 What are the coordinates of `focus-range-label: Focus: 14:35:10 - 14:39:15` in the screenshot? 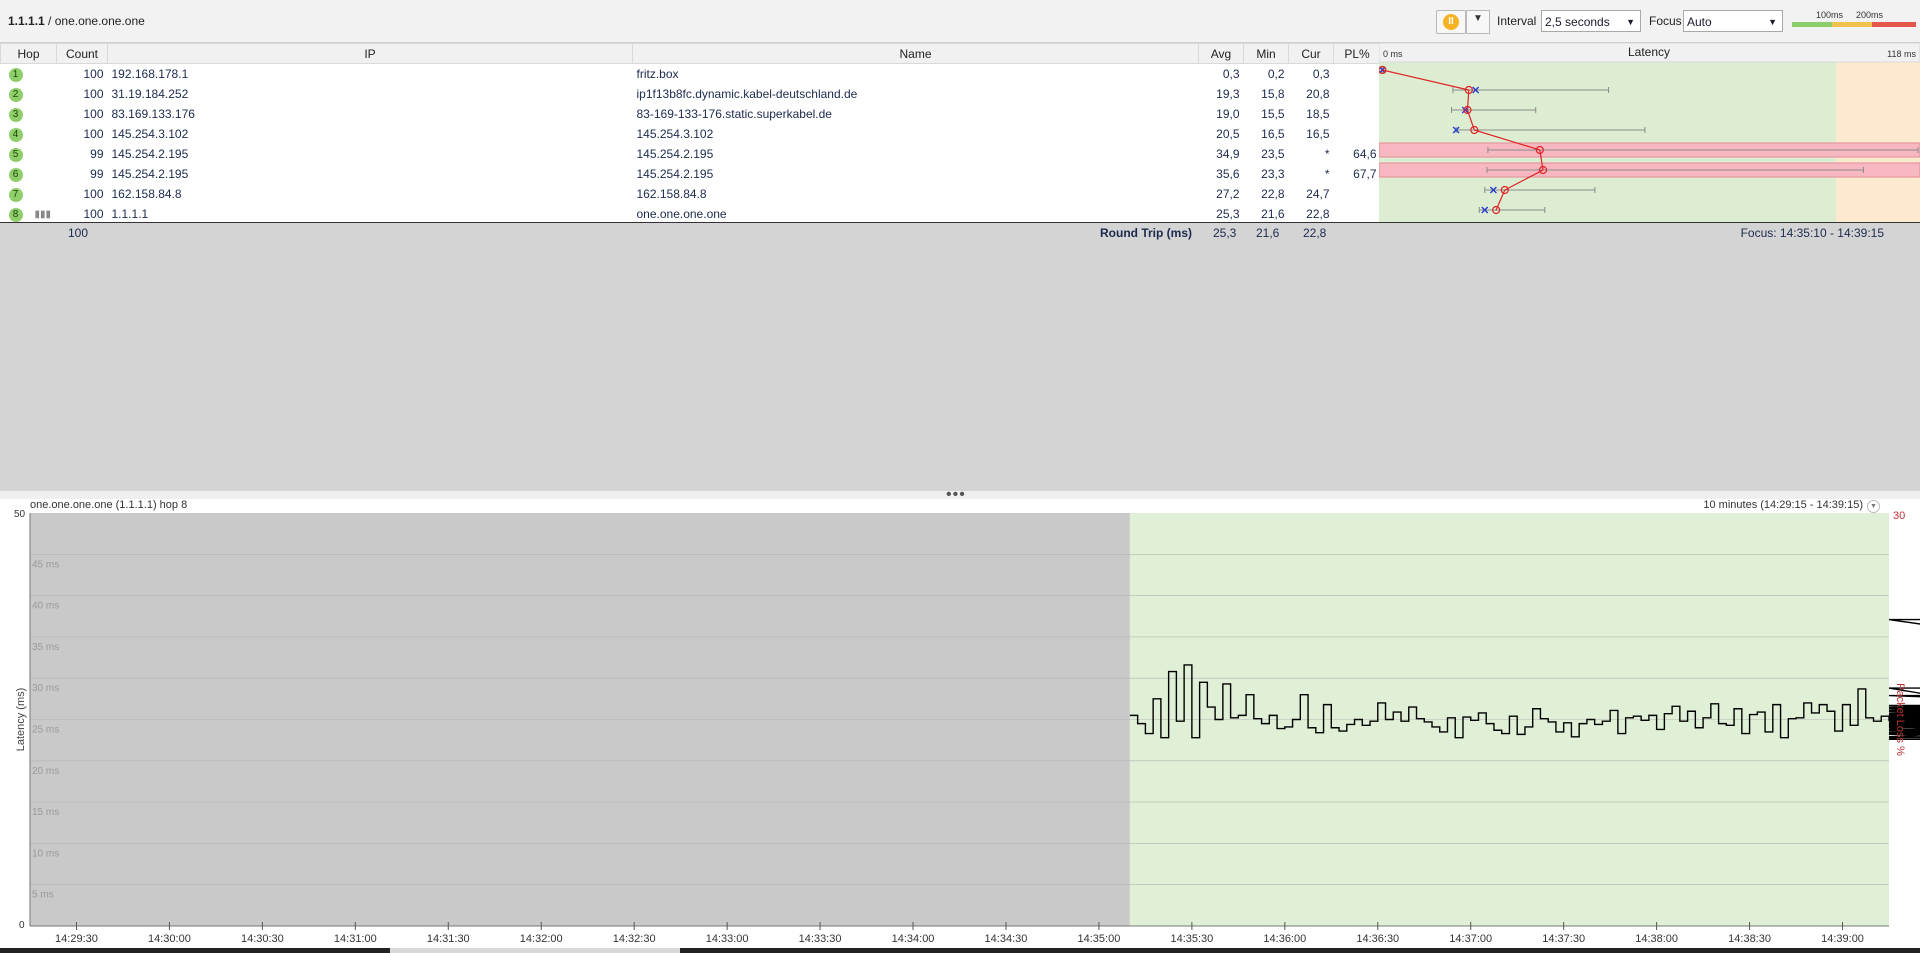 It's located at (1812, 233).